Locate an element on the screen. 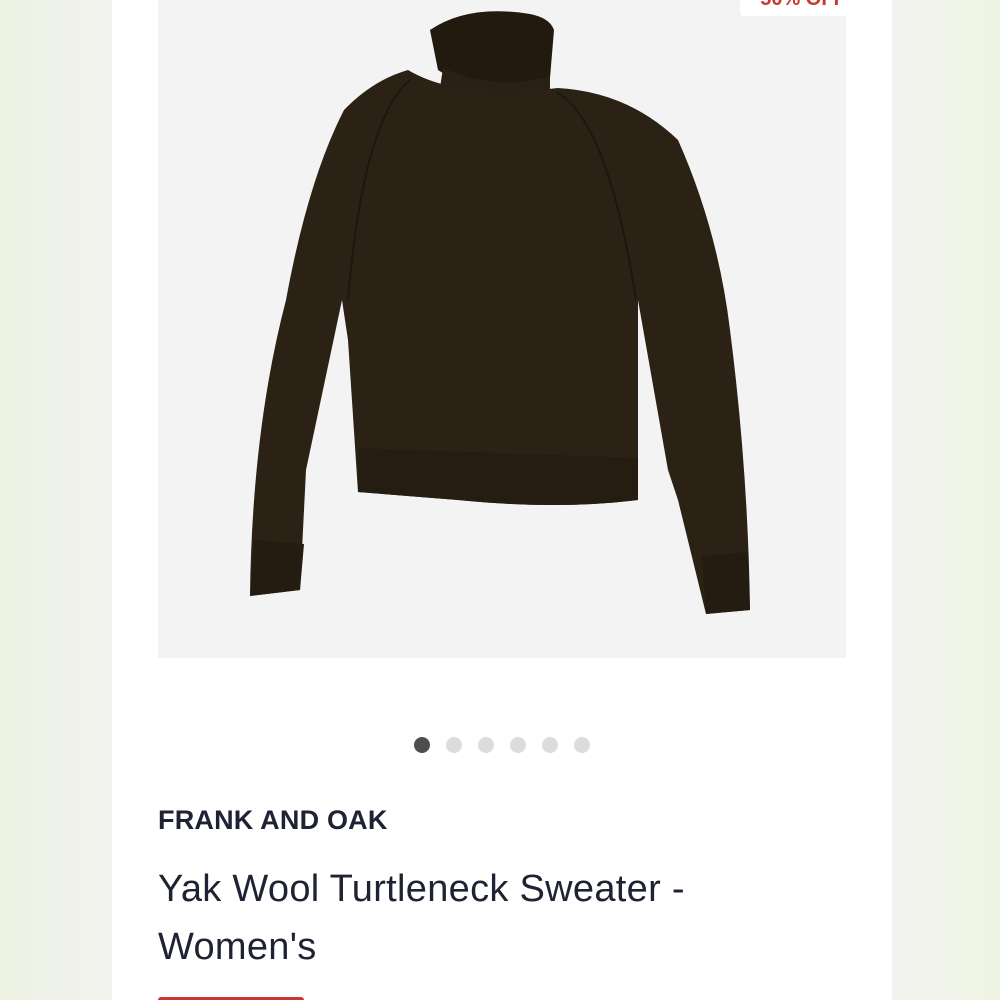 This screenshot has height=1000, width=1000. background-left is located at coordinates (56, 500).